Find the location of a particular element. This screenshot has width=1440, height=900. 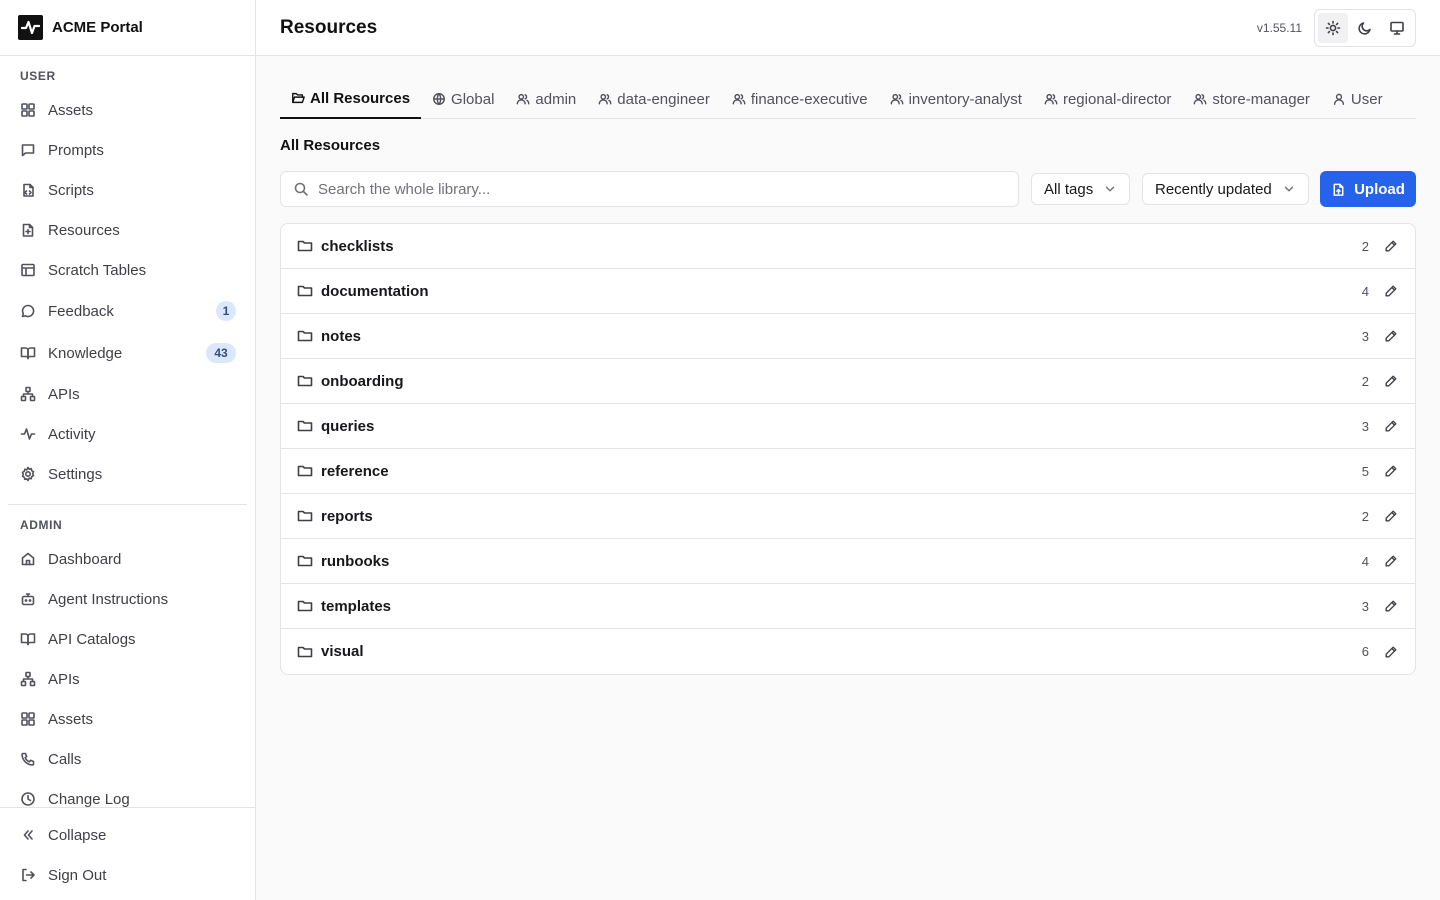

tab-user: User is located at coordinates (1357, 99).